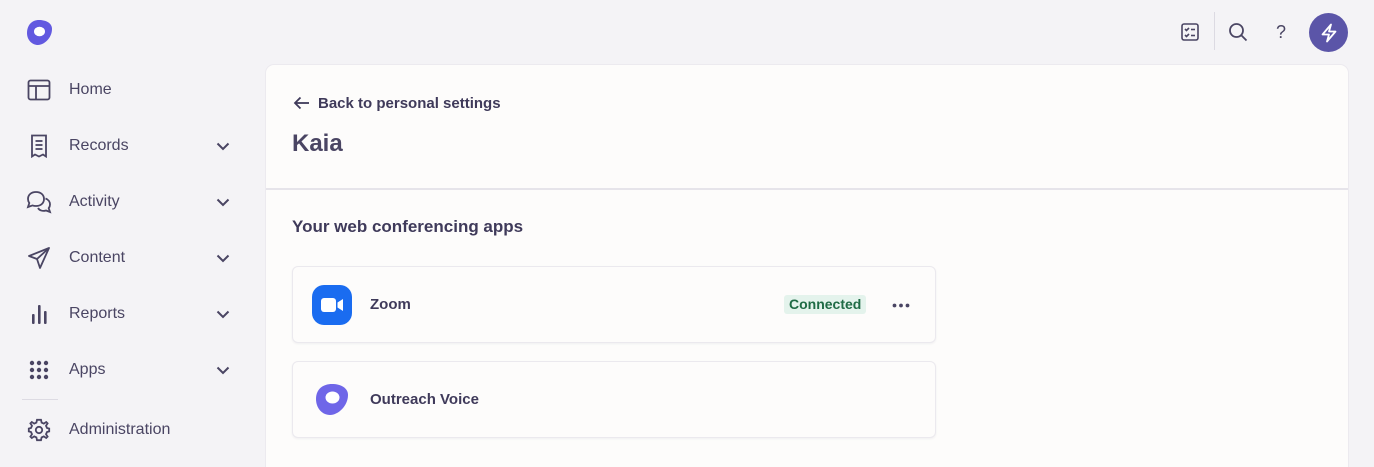 This screenshot has width=1374, height=467. Describe the element at coordinates (39, 202) in the screenshot. I see `chat-bubbles-icon` at that location.